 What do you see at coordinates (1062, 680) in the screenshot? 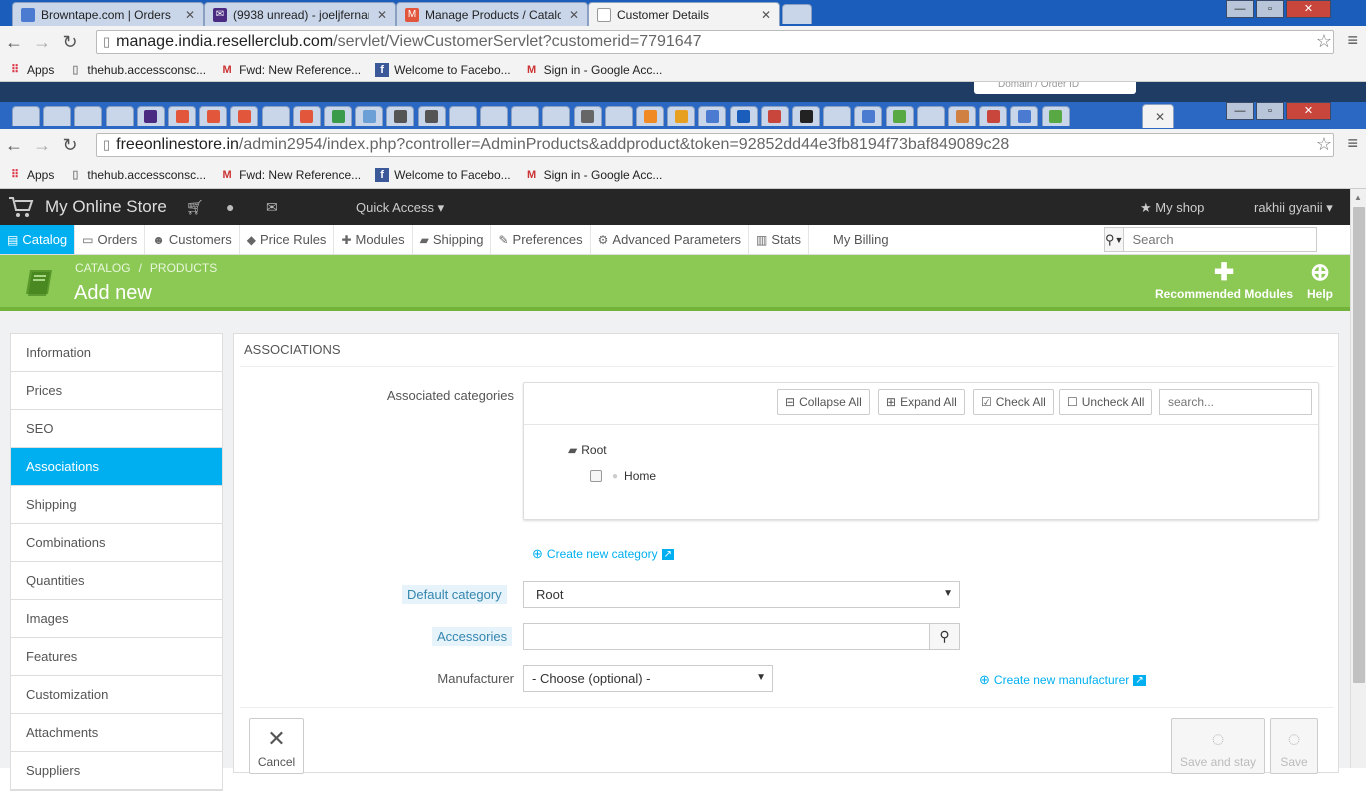
I see `create-manufacturer-link: ⊕ Create new manufacturer ↗` at bounding box center [1062, 680].